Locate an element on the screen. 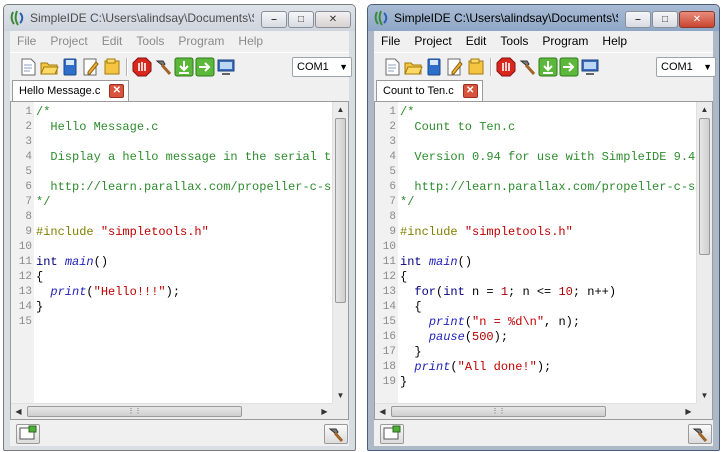  code-token: "All done!" is located at coordinates (497, 367).